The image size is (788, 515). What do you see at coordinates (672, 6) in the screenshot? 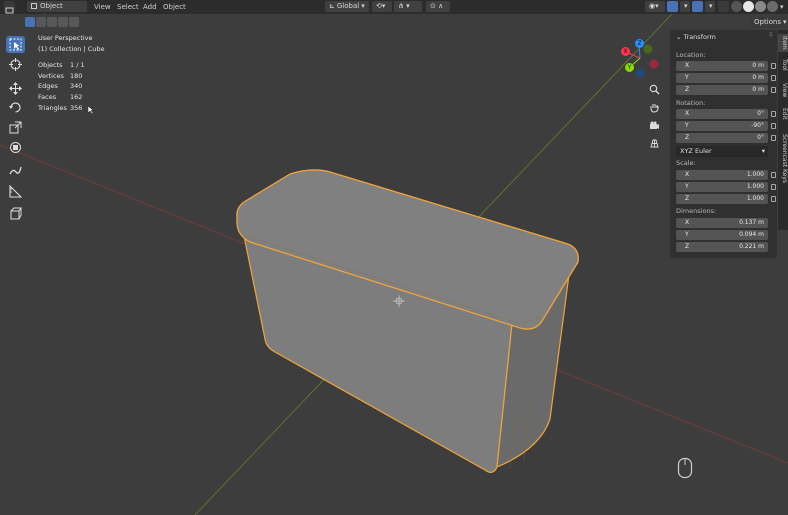
I see `gizmo-toggle-button` at bounding box center [672, 6].